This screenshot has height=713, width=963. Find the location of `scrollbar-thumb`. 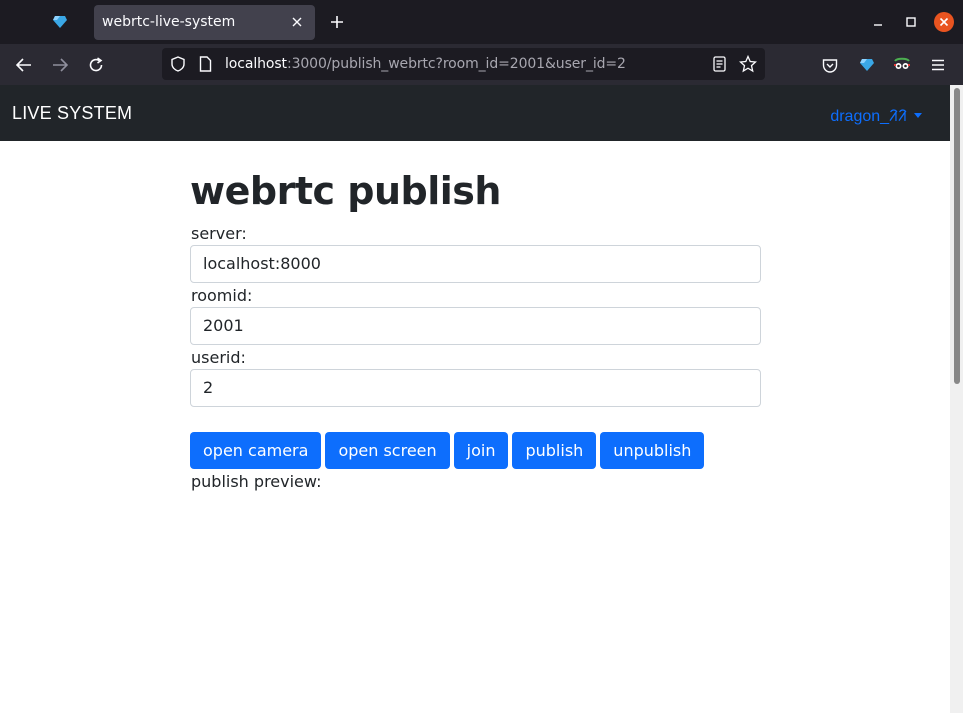

scrollbar-thumb is located at coordinates (957, 236).